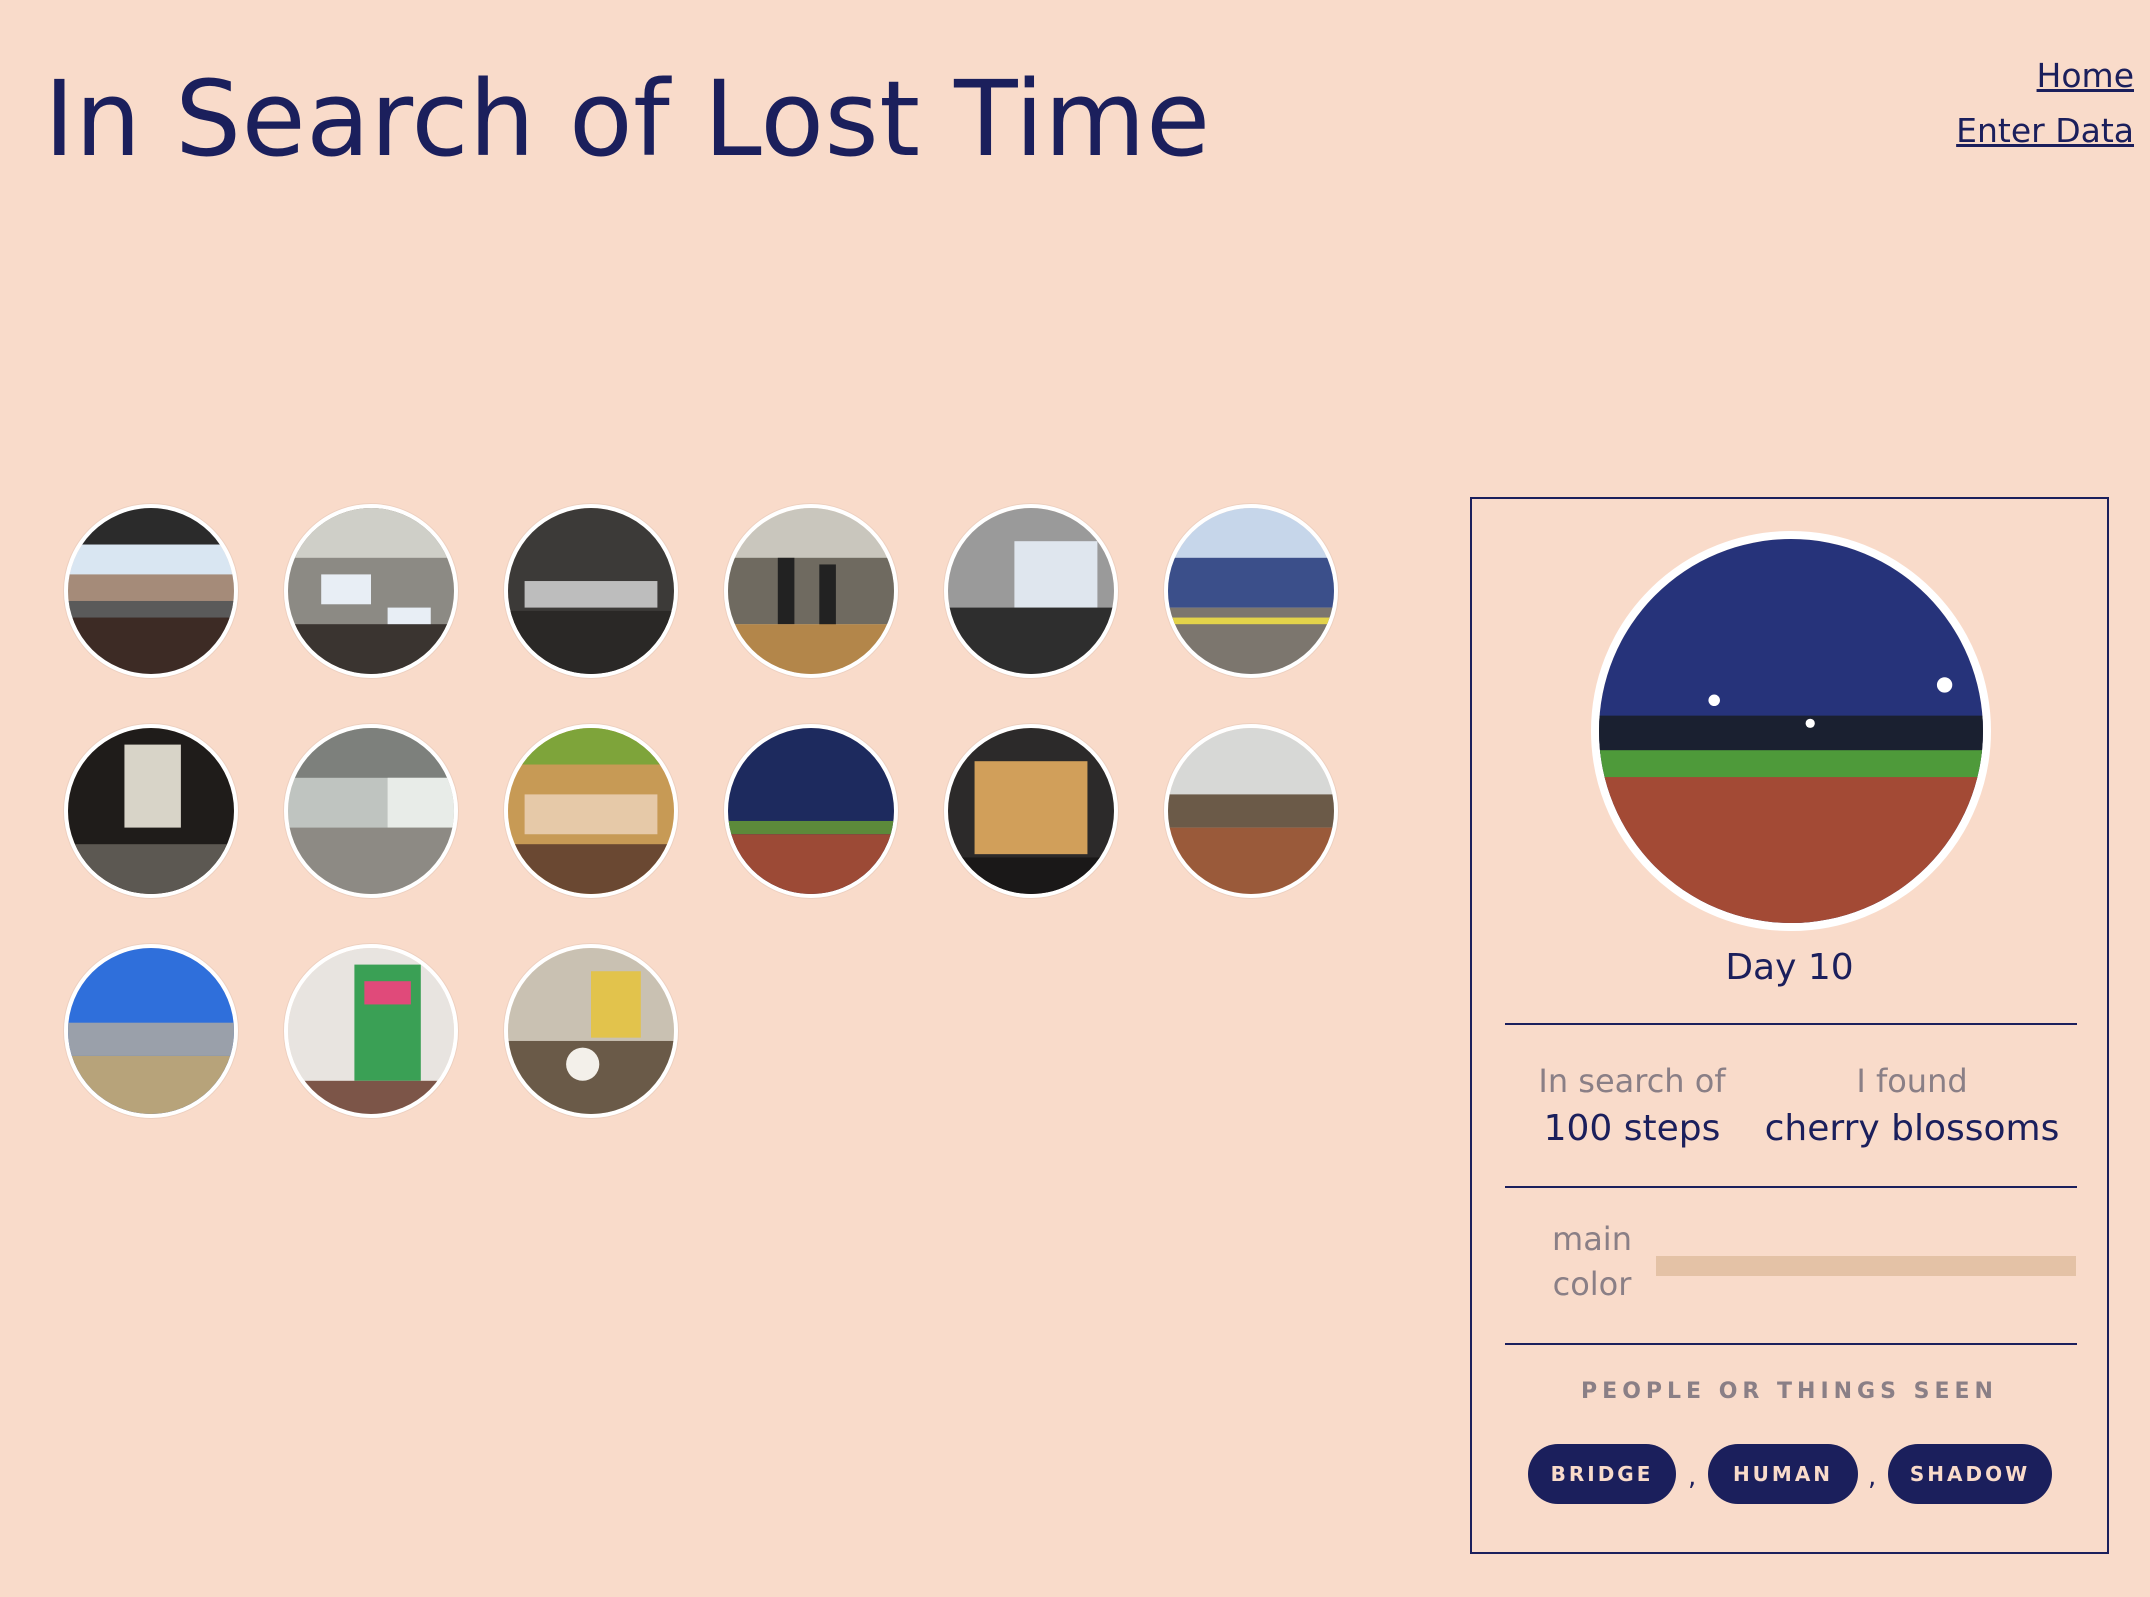 This screenshot has width=2150, height=1597. What do you see at coordinates (1031, 811) in the screenshot?
I see `thumb-shop-window` at bounding box center [1031, 811].